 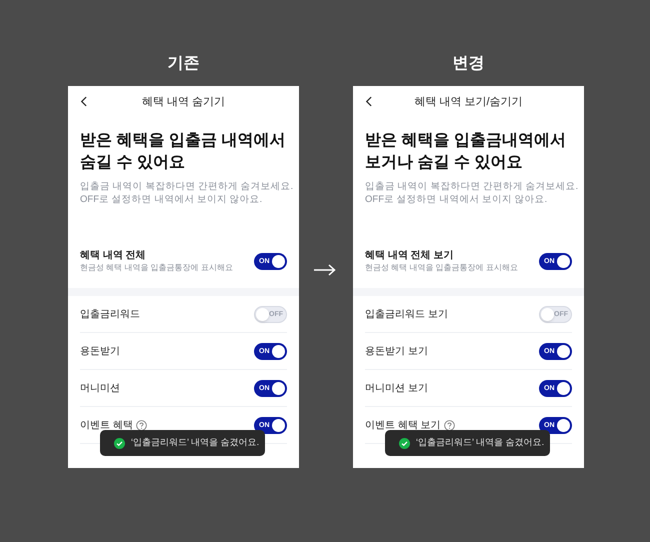 What do you see at coordinates (106, 425) in the screenshot?
I see `setting-label: 이벤트 혜택` at bounding box center [106, 425].